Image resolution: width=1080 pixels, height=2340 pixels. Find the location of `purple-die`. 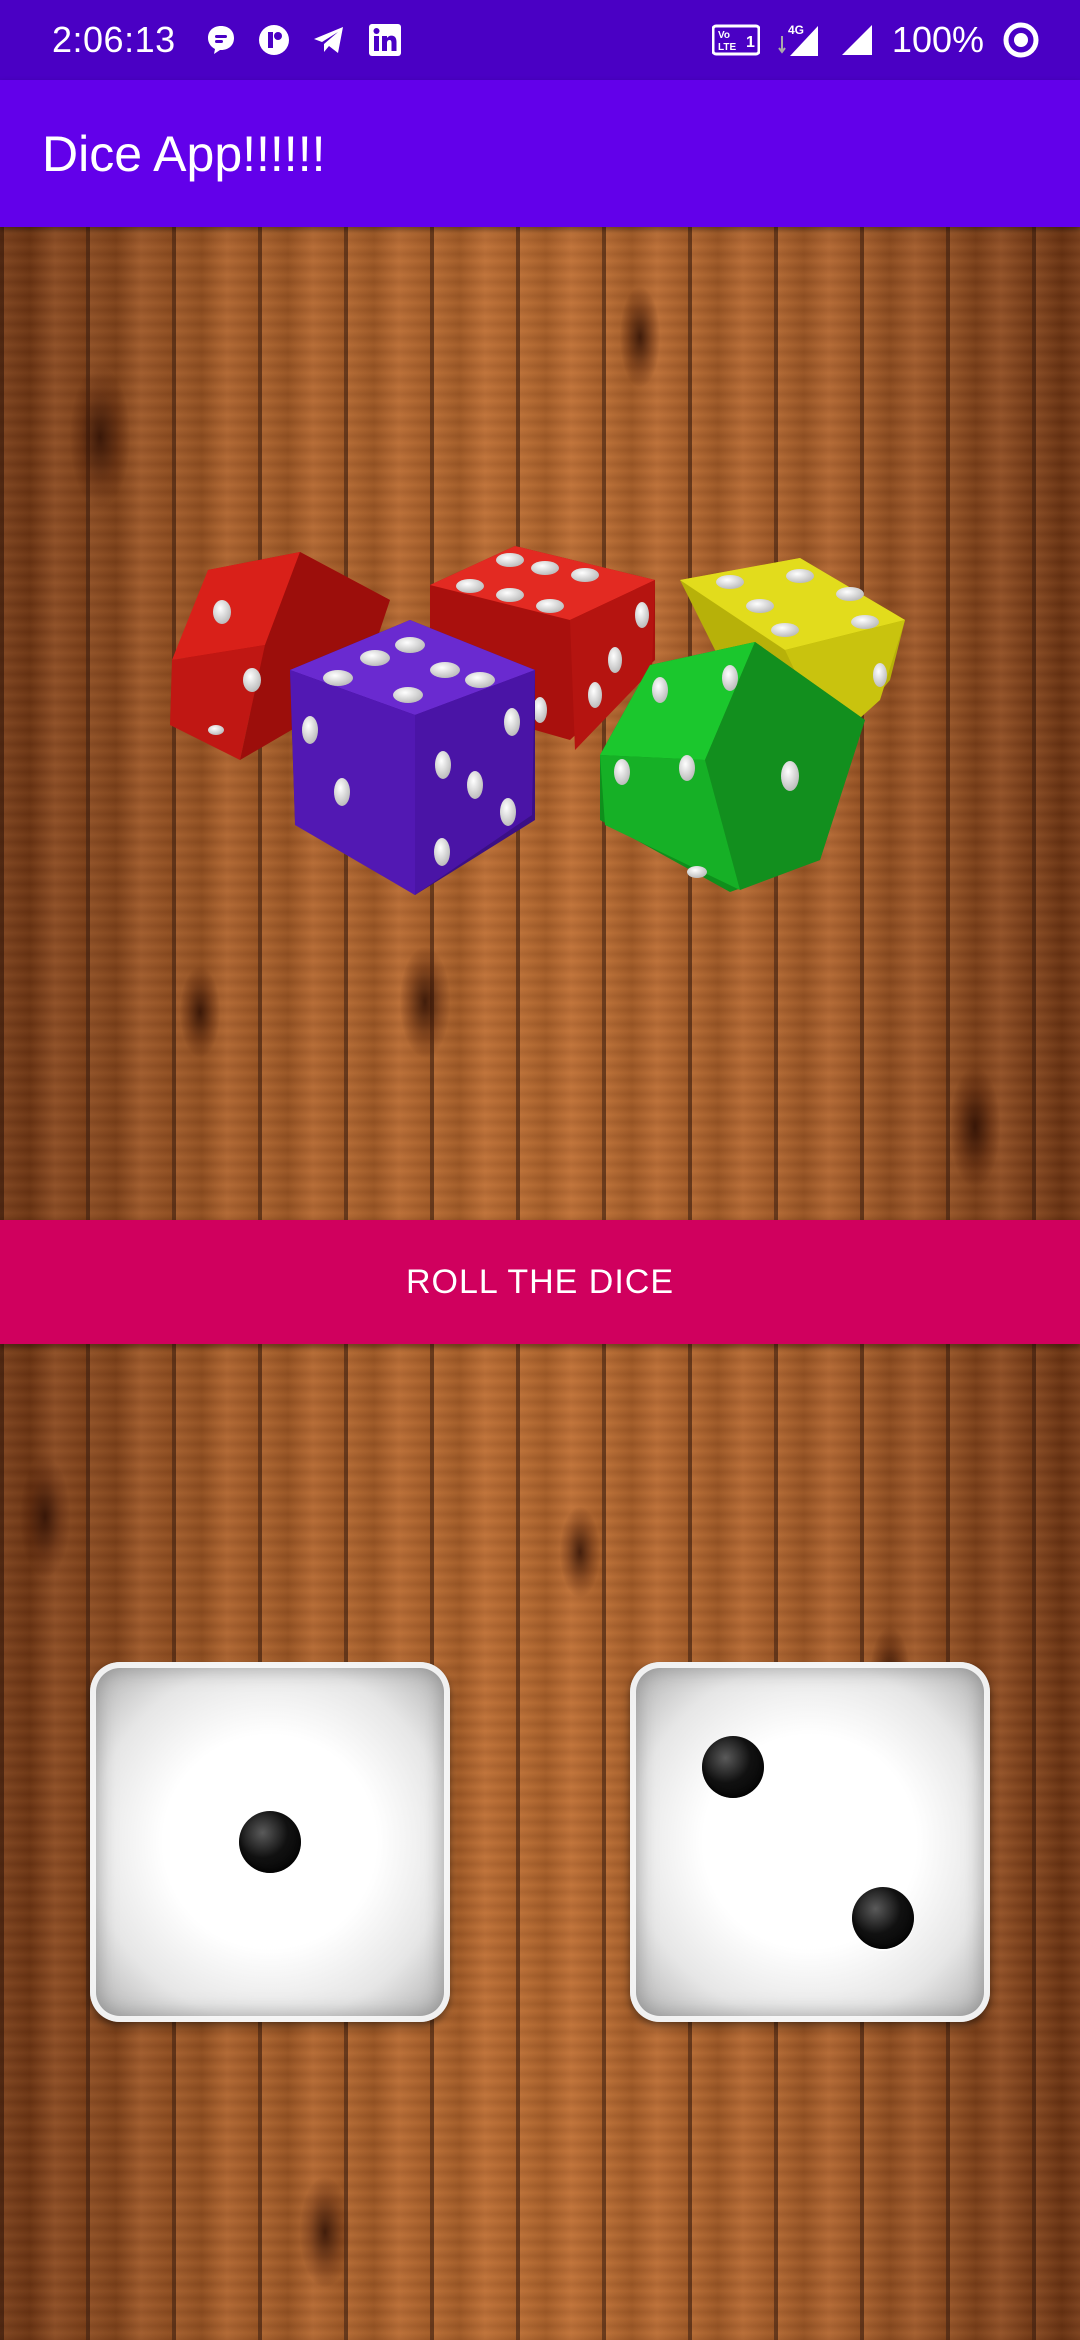

purple-die is located at coordinates (412, 757).